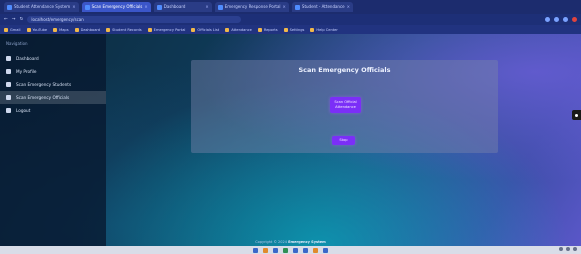 The width and height of the screenshot is (581, 254). Describe the element at coordinates (15, 29) in the screenshot. I see `bookmark-label: Gmail` at that location.